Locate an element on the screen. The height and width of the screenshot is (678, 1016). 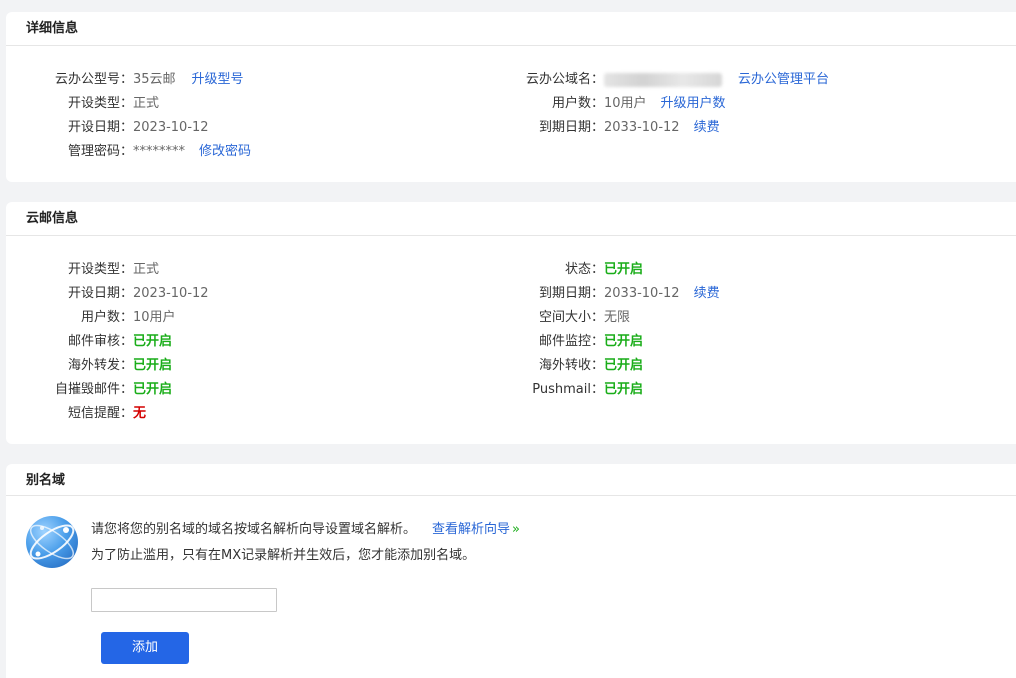
add-alias-button: 添加 is located at coordinates (145, 648).